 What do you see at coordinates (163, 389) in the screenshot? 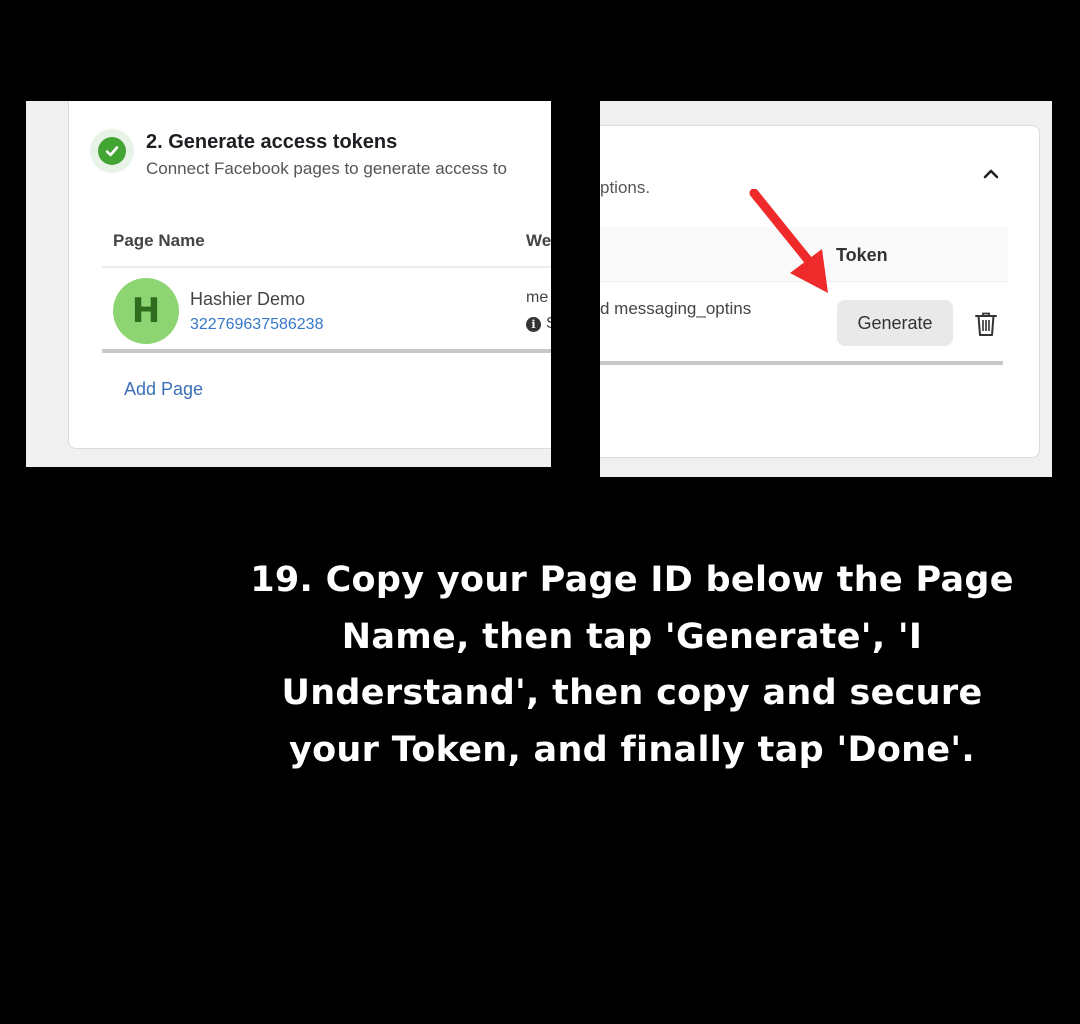
I see `add-page-link: Add Page` at bounding box center [163, 389].